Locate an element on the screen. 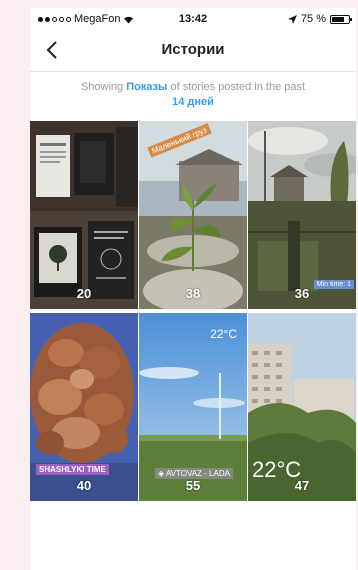 Image resolution: width=358 pixels, height=570 pixels. filter-period-link: 14 дней is located at coordinates (193, 102).